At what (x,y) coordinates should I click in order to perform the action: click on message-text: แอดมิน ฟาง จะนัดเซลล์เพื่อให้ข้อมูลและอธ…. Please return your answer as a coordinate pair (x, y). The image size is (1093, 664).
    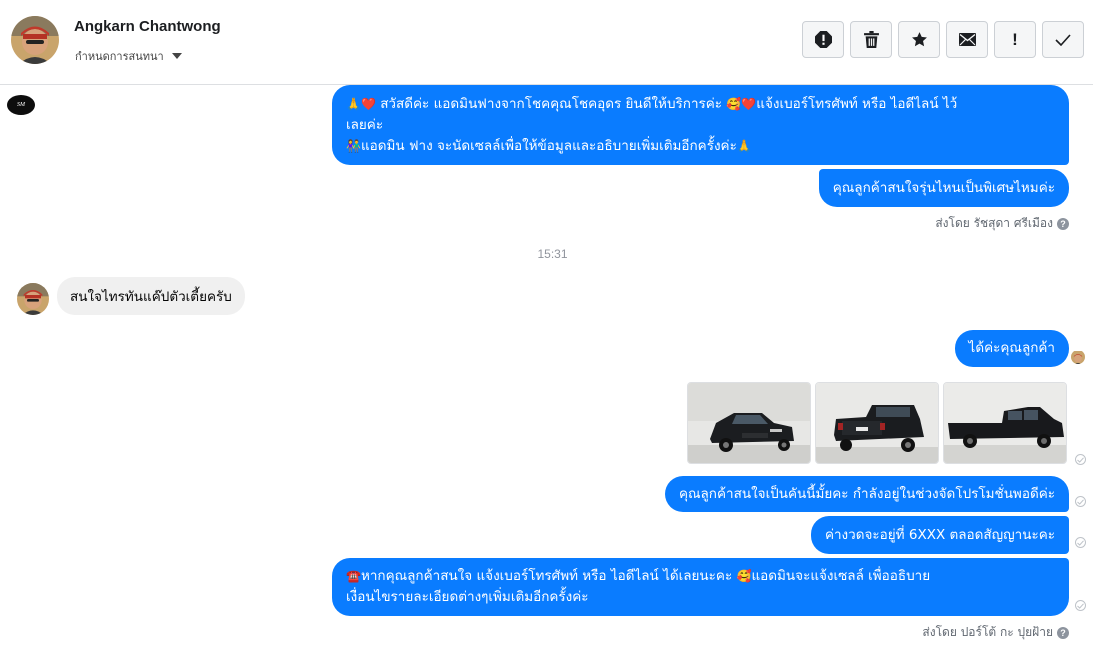
    Looking at the image, I should click on (548, 146).